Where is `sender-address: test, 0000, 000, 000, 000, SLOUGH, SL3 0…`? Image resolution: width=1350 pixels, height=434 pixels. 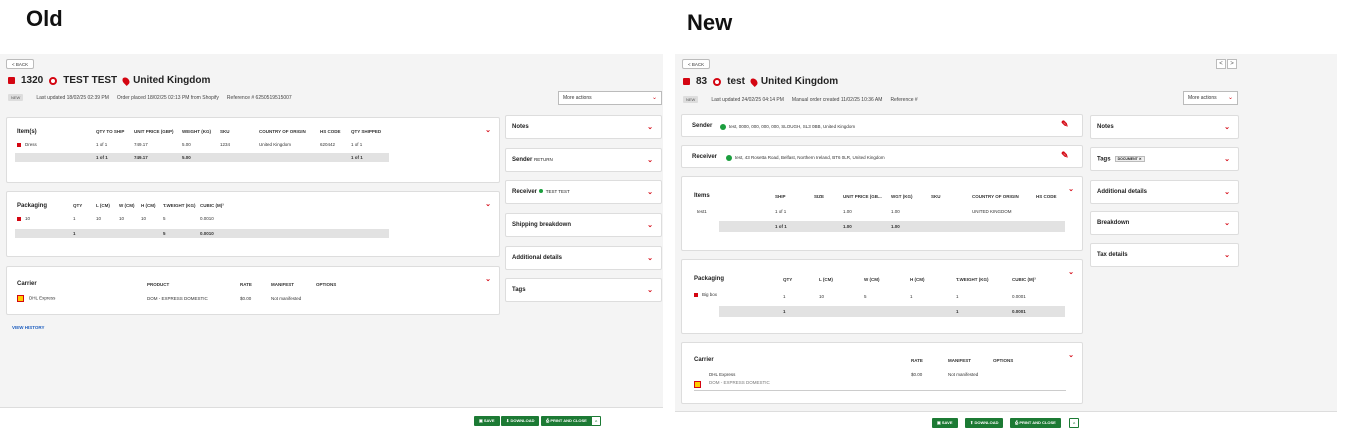 sender-address: test, 0000, 000, 000, 000, SLOUGH, SL3 0… is located at coordinates (787, 127).